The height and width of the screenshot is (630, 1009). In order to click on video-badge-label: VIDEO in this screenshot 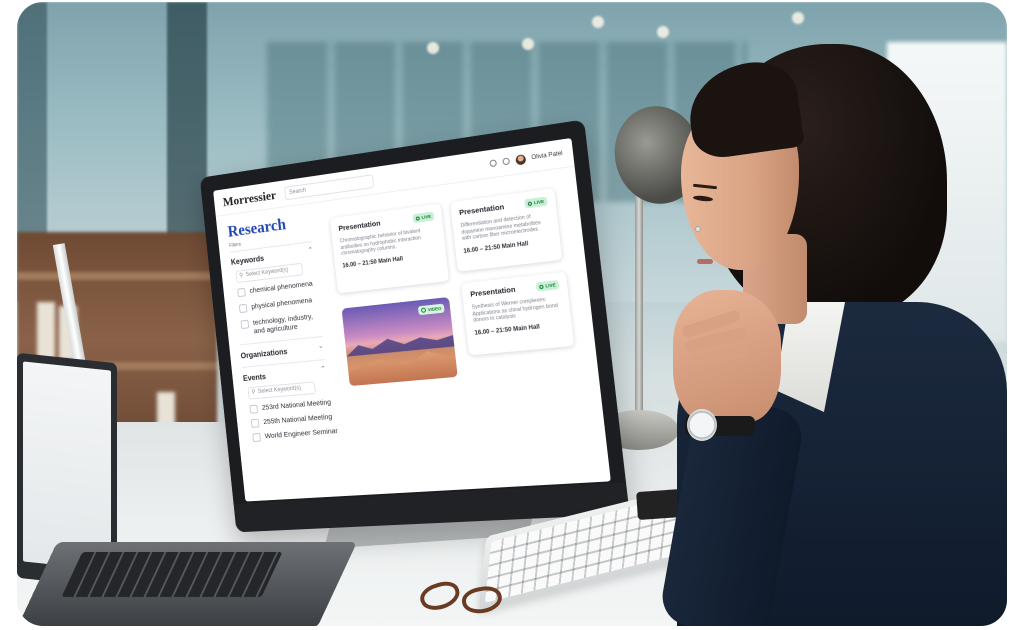, I will do `click(434, 309)`.